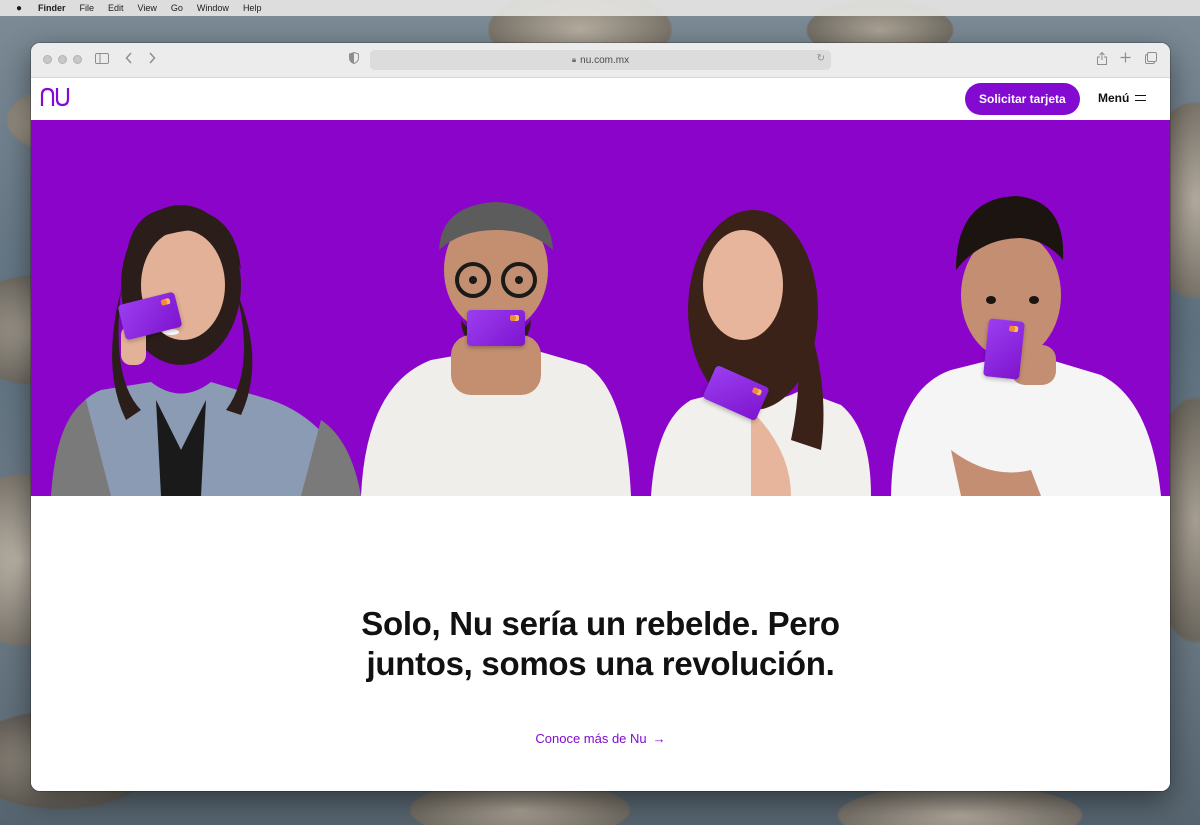 This screenshot has height=825, width=1200. Describe the element at coordinates (47, 59) in the screenshot. I see `close-window-button` at that location.